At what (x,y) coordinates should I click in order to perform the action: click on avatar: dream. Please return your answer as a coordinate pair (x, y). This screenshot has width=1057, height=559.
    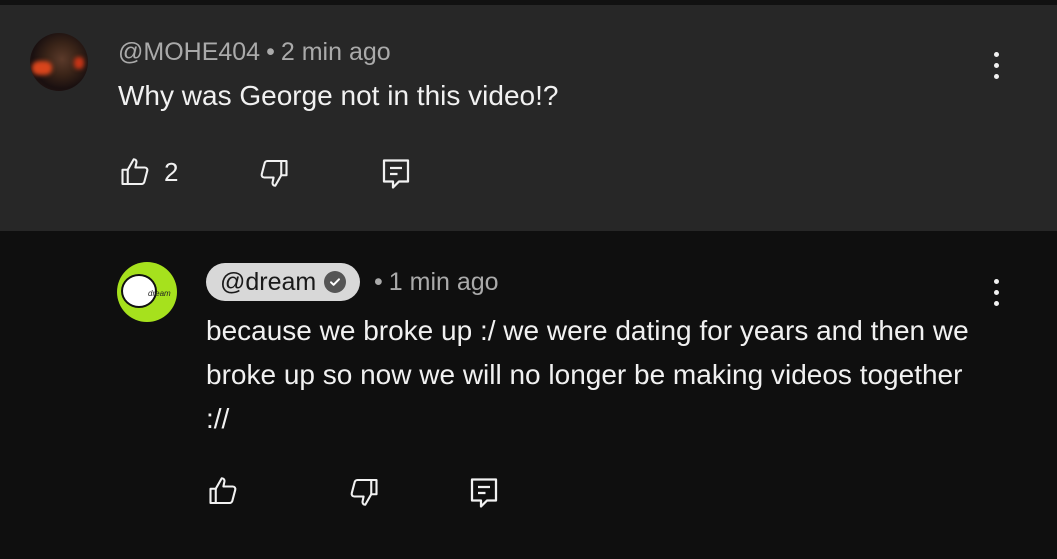
    Looking at the image, I should click on (147, 292).